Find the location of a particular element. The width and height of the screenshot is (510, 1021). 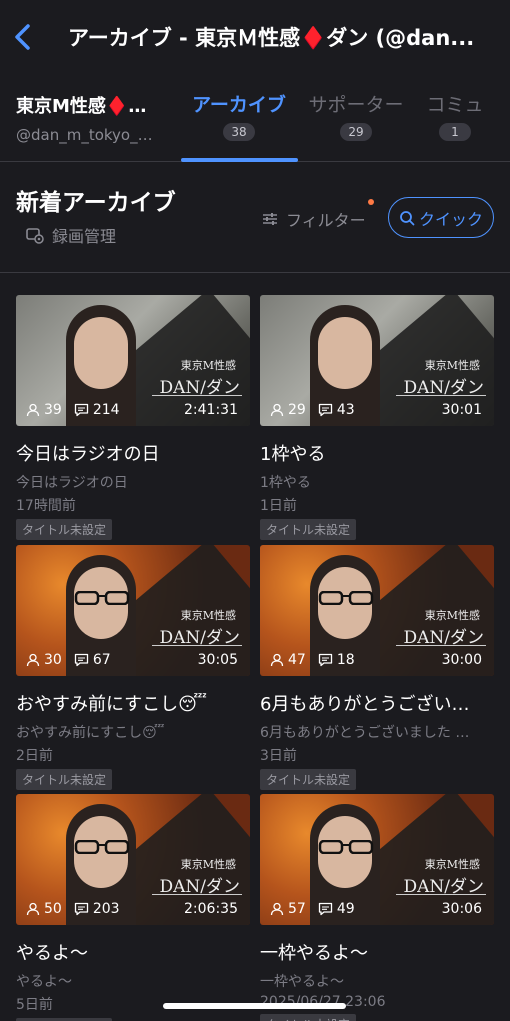

comment-count: 214 is located at coordinates (106, 410).